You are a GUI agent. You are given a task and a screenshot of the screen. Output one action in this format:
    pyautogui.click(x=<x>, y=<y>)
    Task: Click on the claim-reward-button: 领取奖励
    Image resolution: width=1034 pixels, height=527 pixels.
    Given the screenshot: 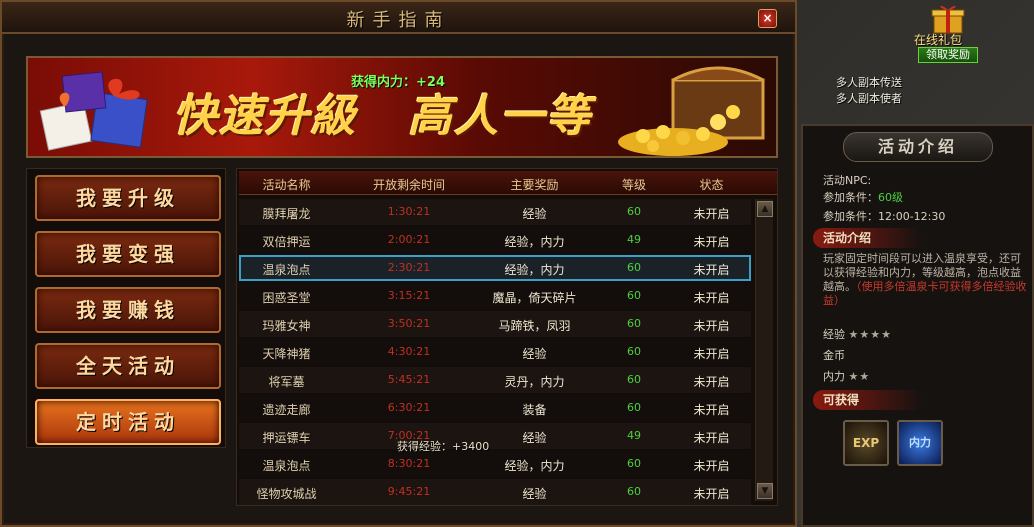 What is the action you would take?
    pyautogui.click(x=948, y=55)
    